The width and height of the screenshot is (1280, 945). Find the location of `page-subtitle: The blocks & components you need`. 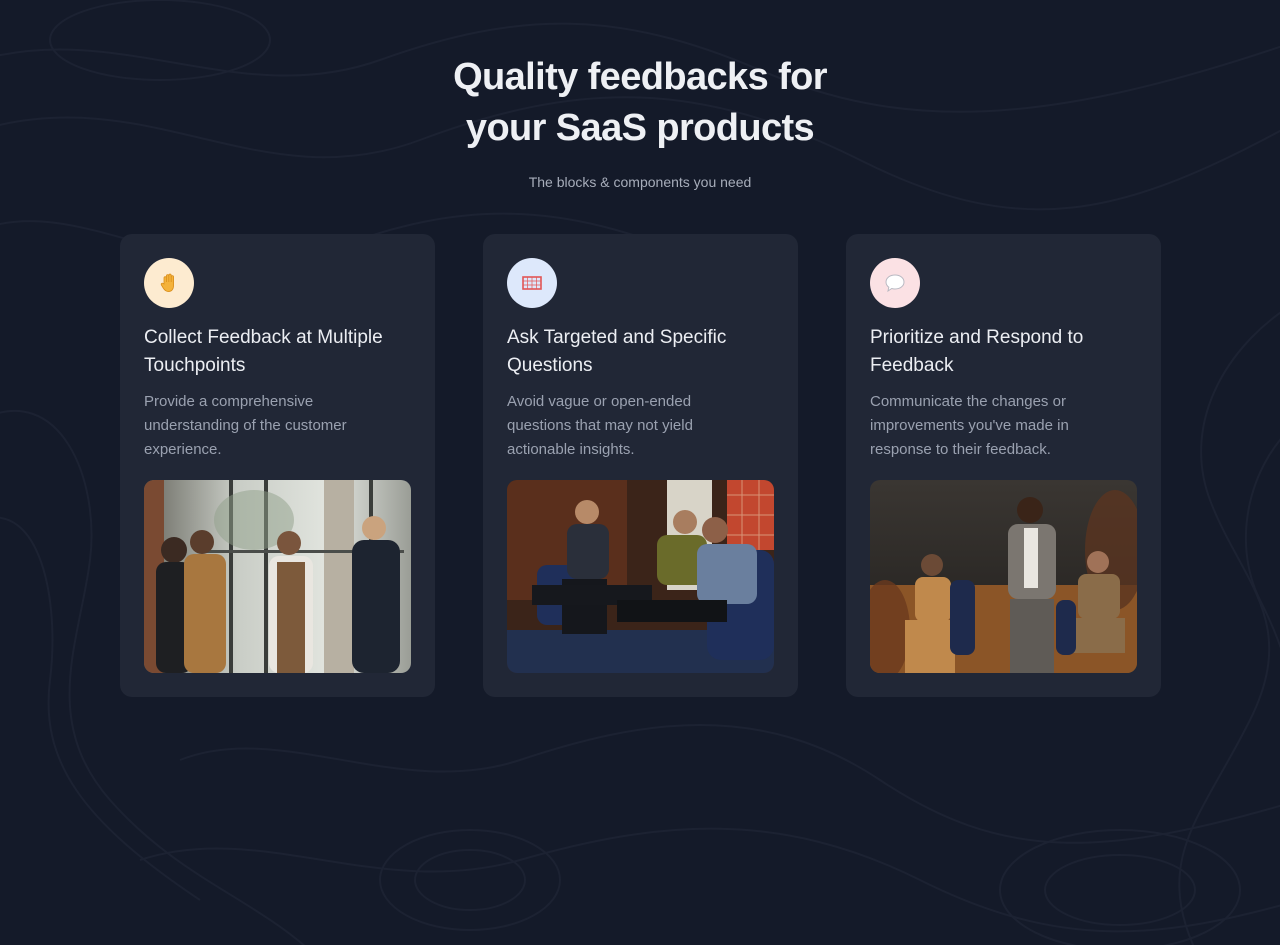

page-subtitle: The blocks & components you need is located at coordinates (640, 182).